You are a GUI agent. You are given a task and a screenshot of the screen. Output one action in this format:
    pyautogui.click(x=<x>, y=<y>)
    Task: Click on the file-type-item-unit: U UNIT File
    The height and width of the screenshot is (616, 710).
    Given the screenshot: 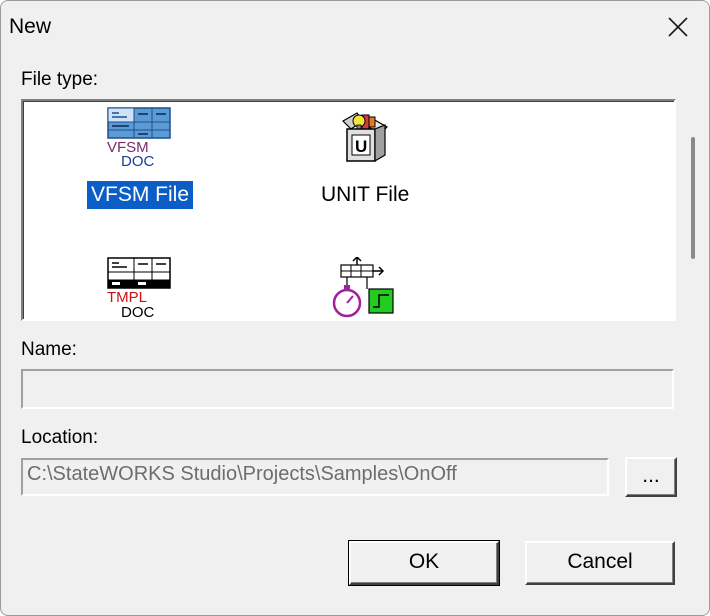 What is the action you would take?
    pyautogui.click(x=370, y=160)
    